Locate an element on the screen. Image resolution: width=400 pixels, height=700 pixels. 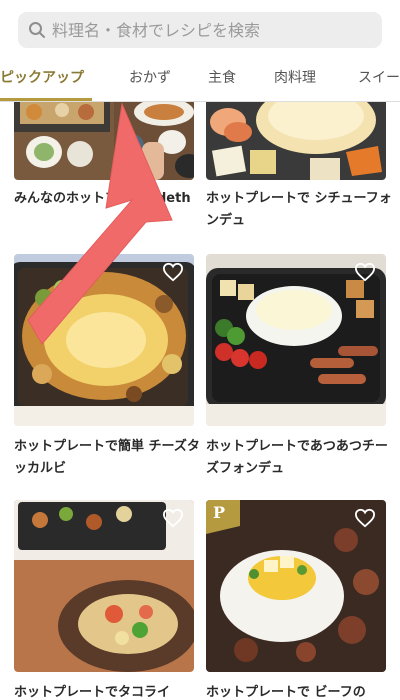
tab-pickup: ピックアップ is located at coordinates (42, 79).